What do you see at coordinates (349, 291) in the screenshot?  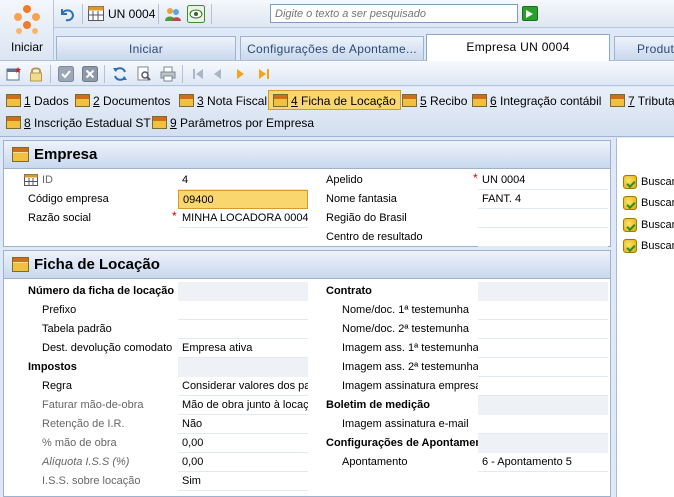 I see `contrato-label: Contrato` at bounding box center [349, 291].